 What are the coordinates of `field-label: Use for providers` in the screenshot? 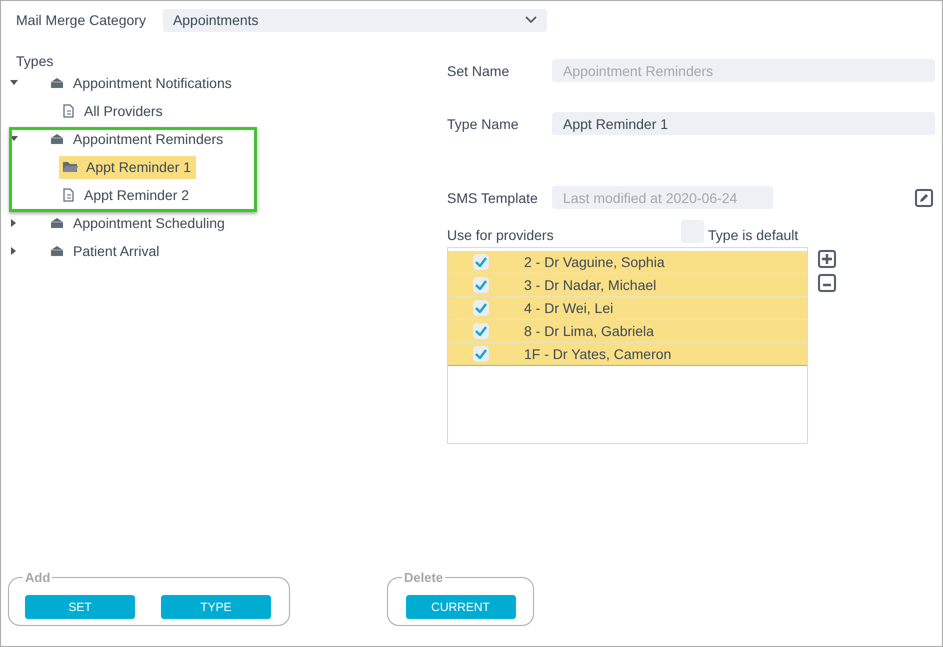 It's located at (501, 234).